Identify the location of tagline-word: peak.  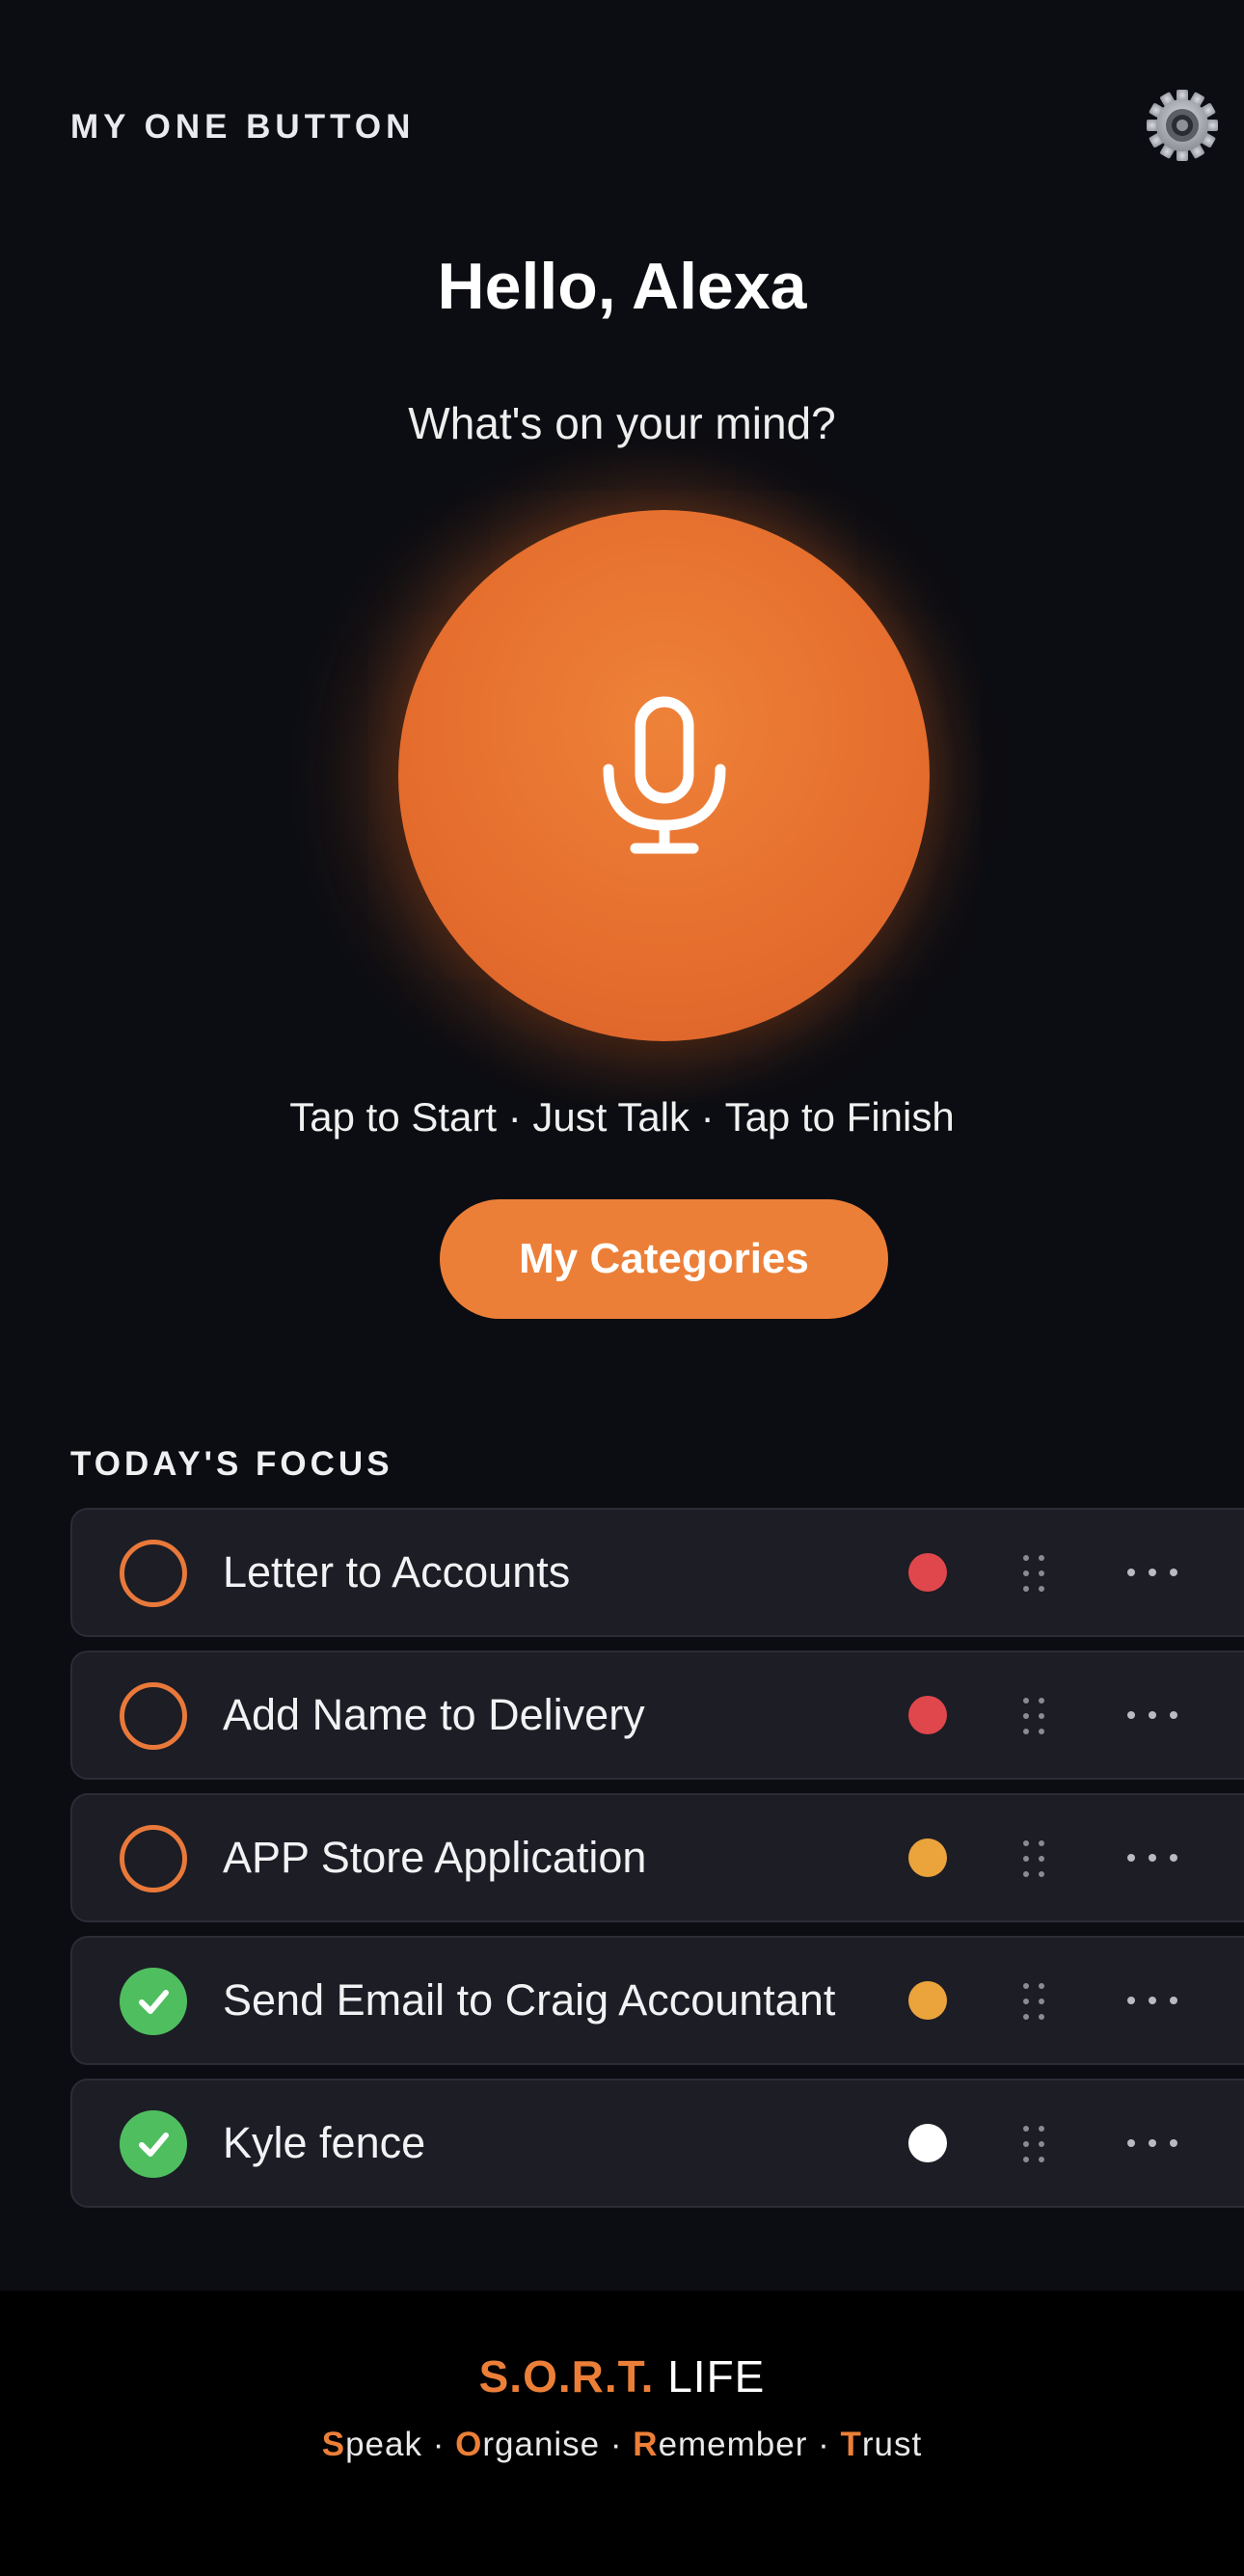
(383, 2445).